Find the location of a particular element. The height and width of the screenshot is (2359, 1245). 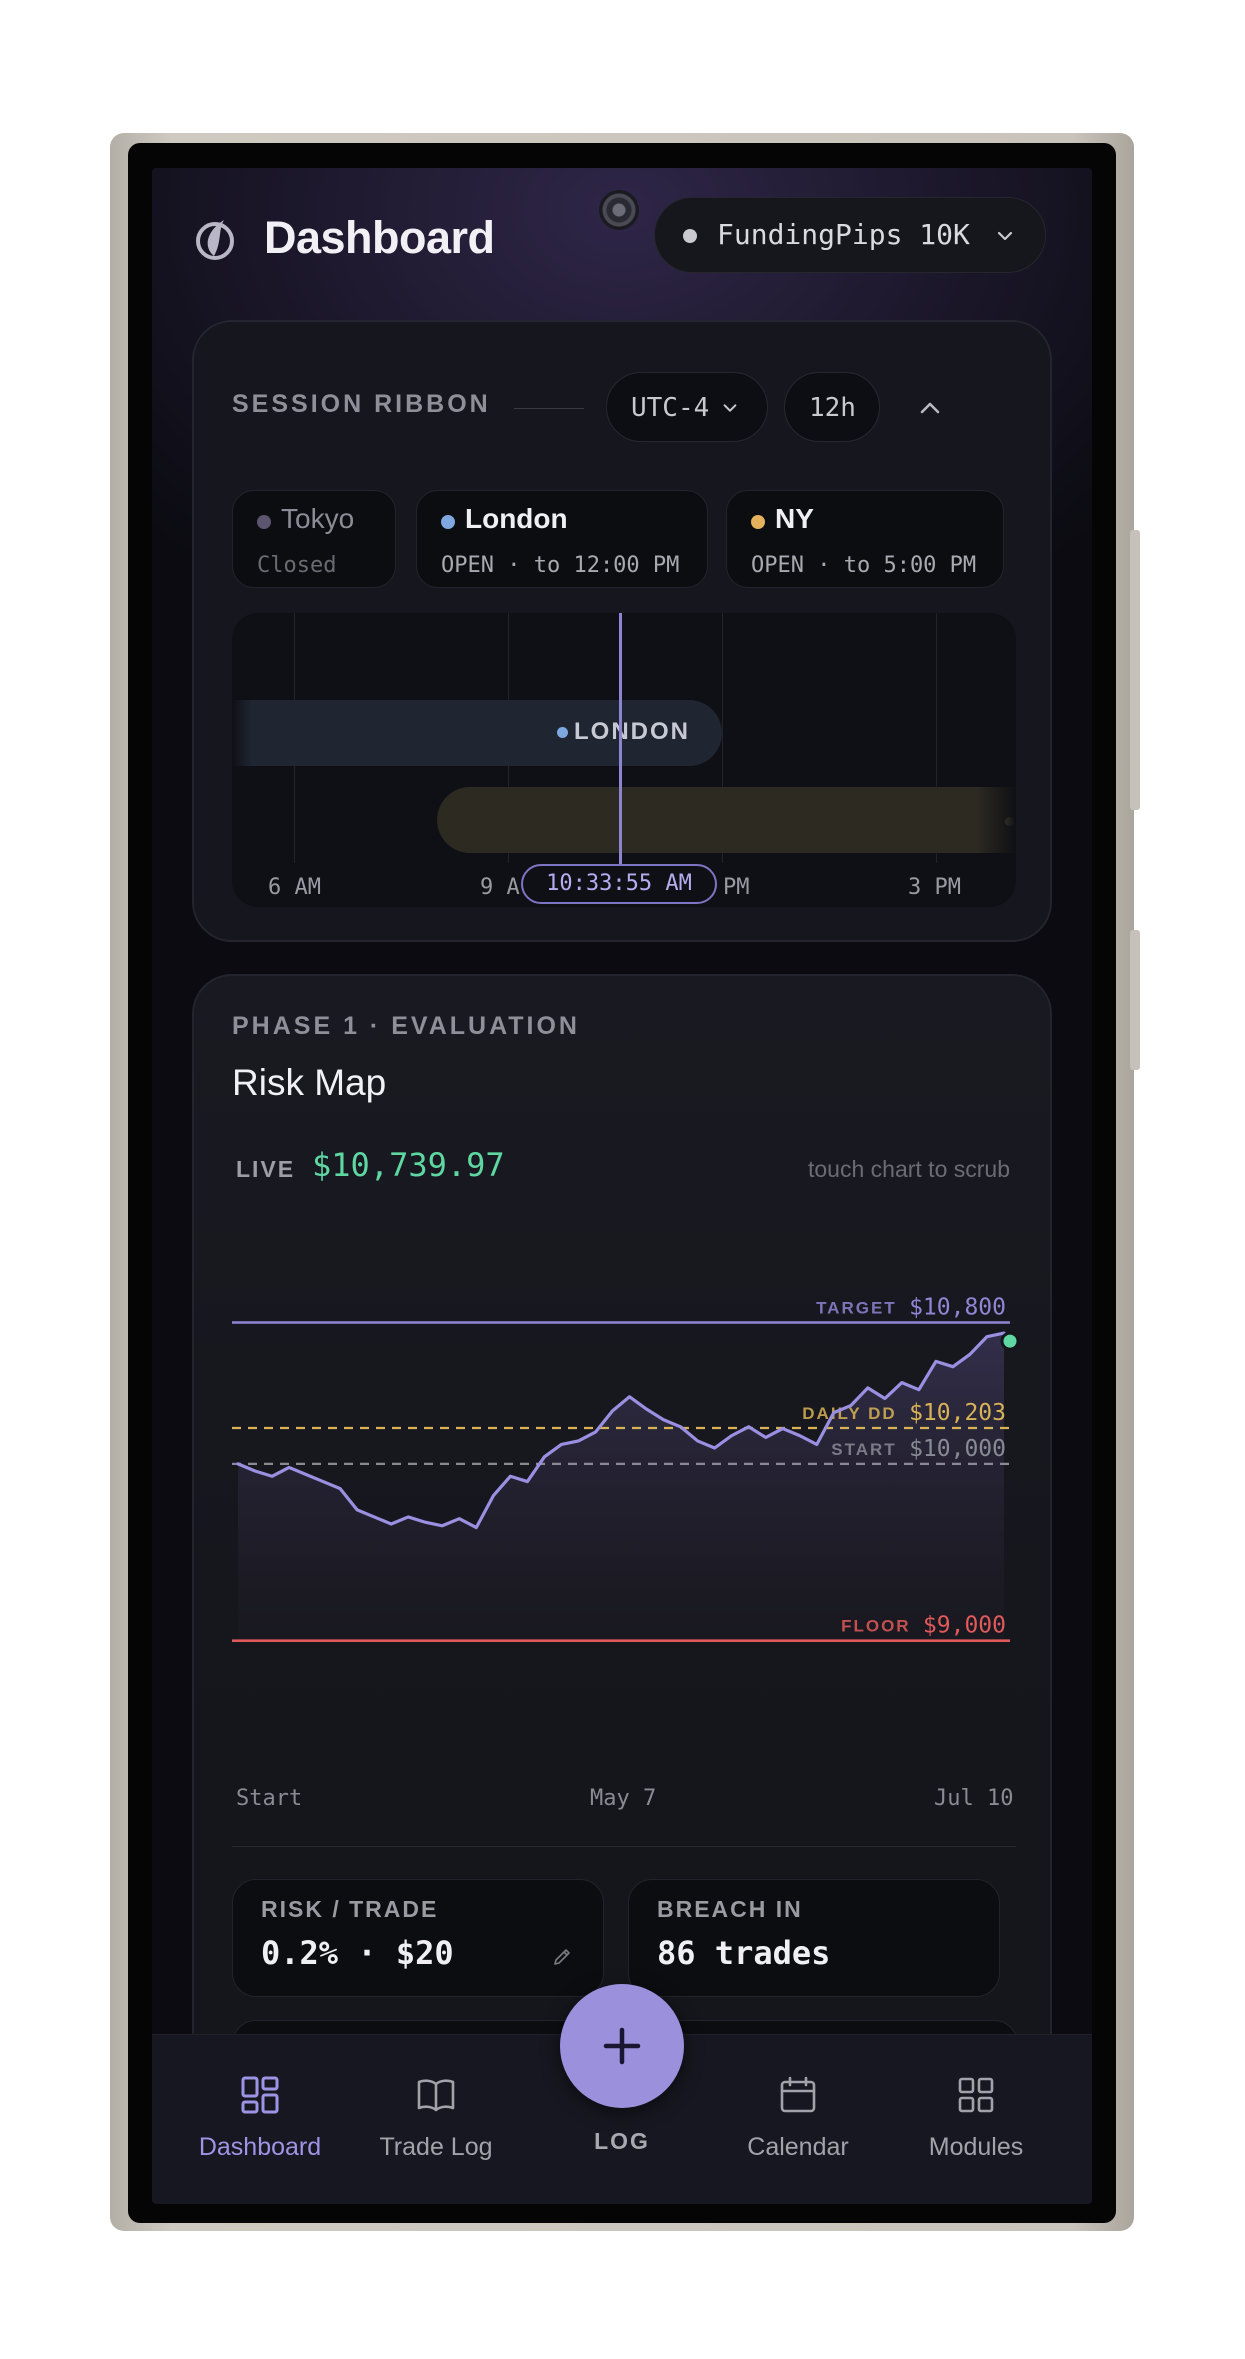

breach-in-tile: BREACH IN 86 trades is located at coordinates (814, 1938).